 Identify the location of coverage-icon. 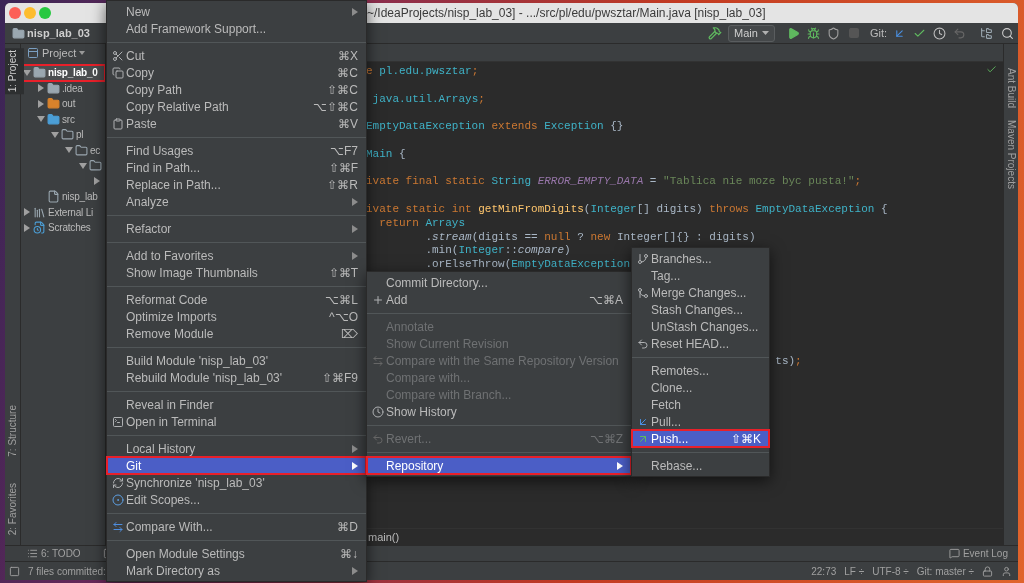
(833, 33).